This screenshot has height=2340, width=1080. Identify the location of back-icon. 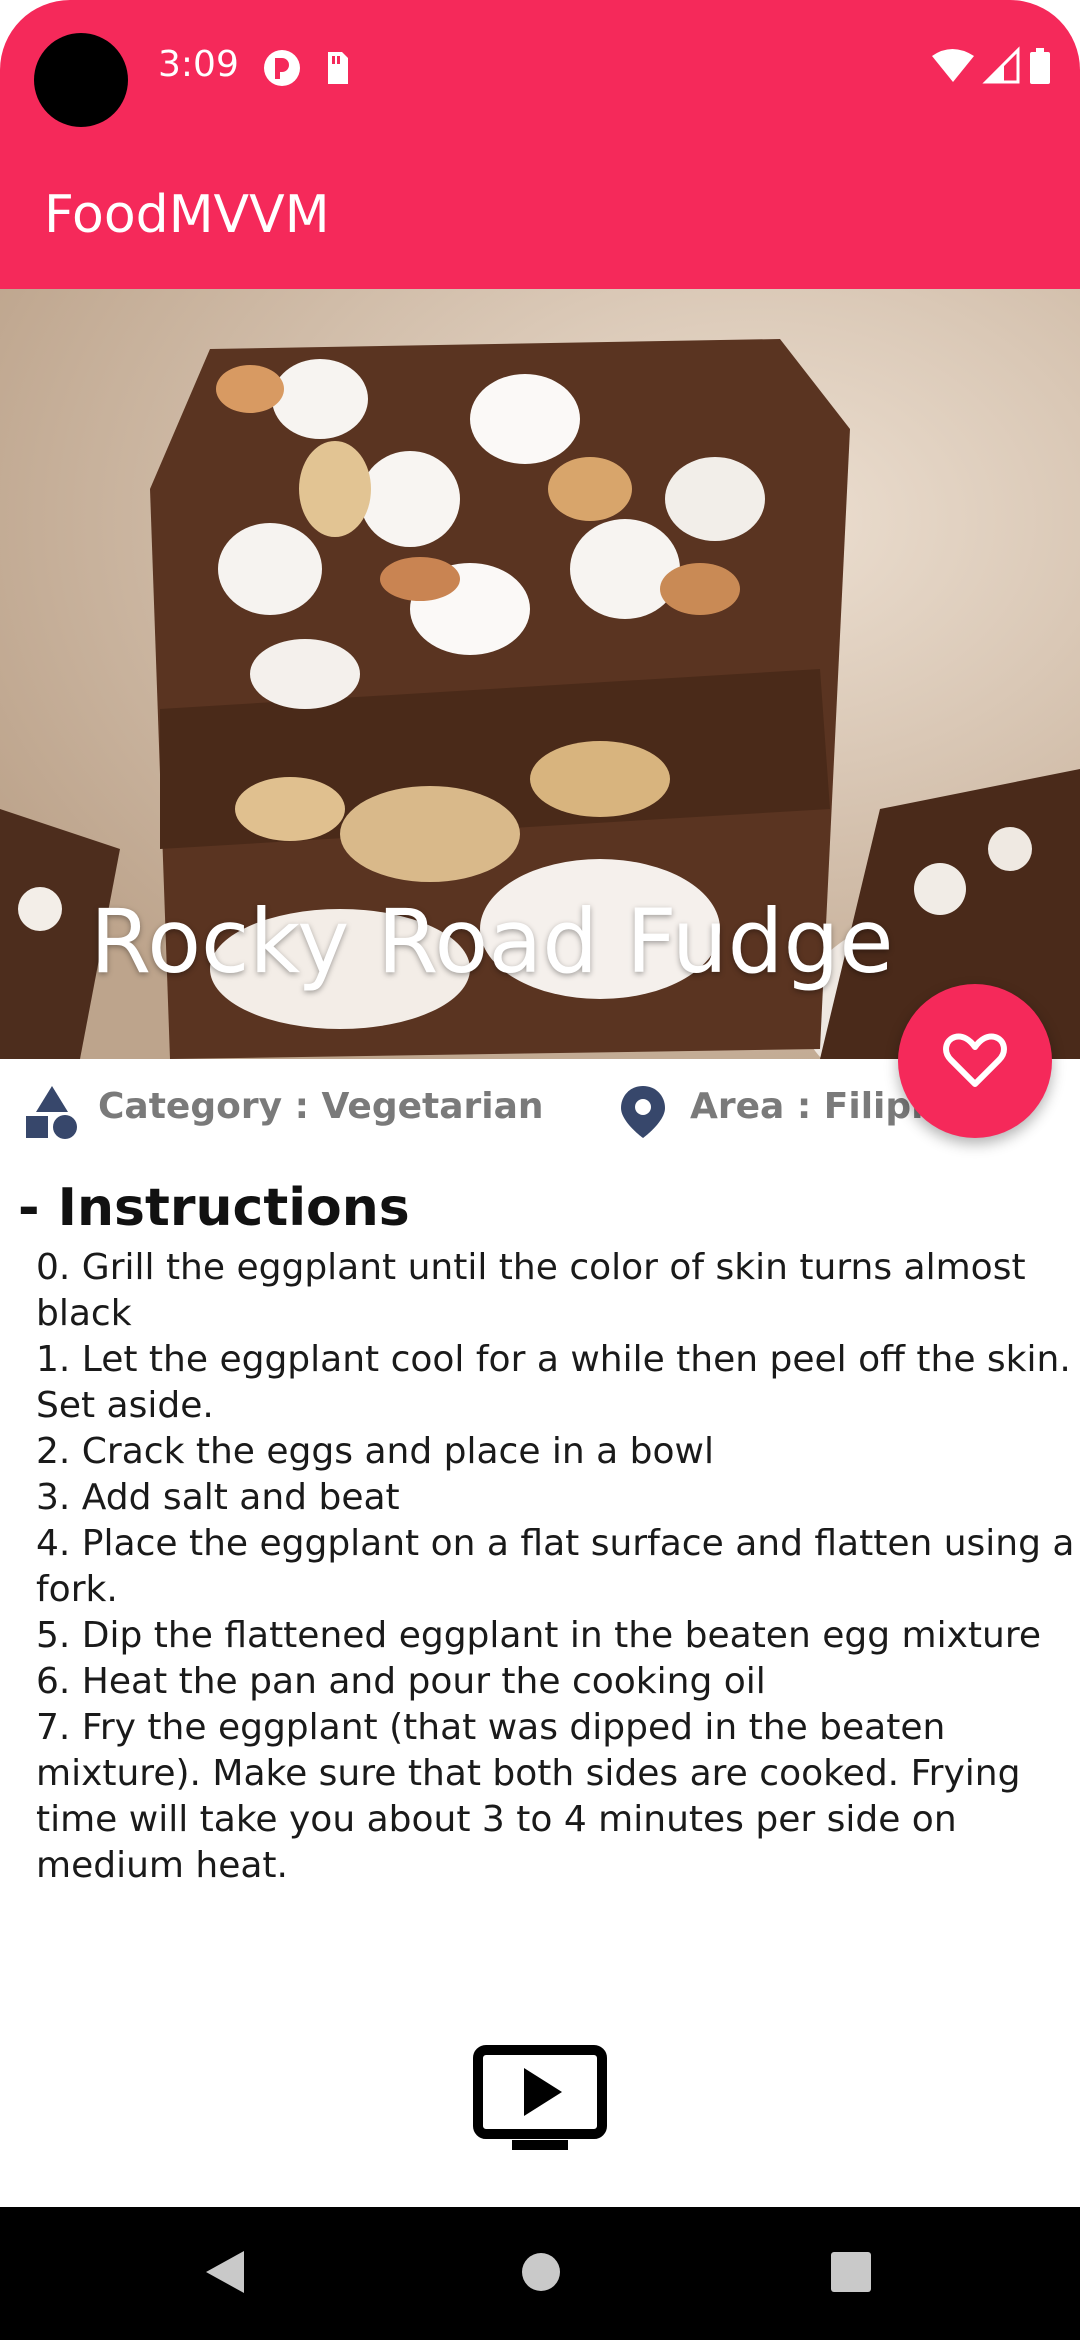
(225, 2272).